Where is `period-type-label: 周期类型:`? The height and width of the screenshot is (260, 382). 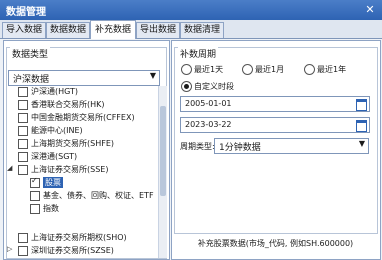
period-type-label: 周期类型: is located at coordinates (197, 146).